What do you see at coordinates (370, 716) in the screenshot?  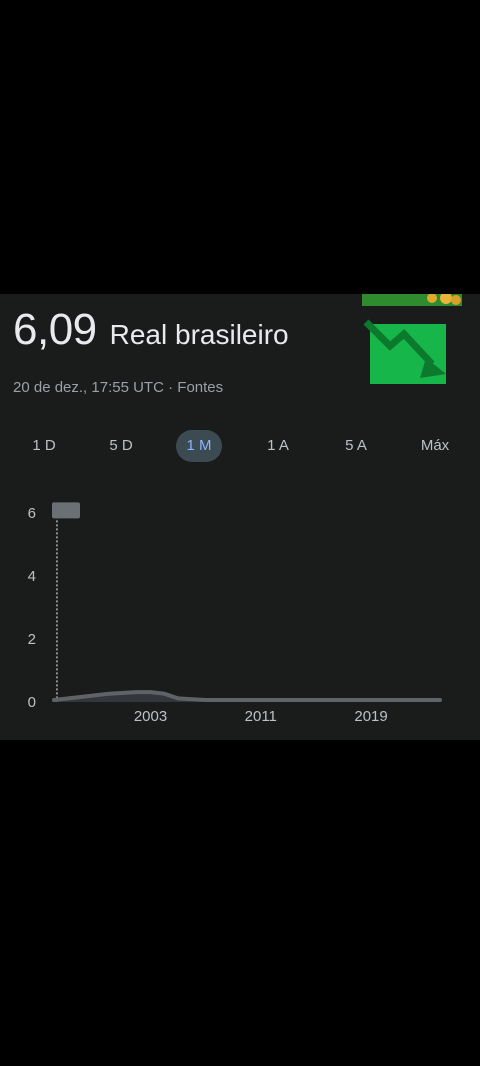 I see `x-tick-label: 2019` at bounding box center [370, 716].